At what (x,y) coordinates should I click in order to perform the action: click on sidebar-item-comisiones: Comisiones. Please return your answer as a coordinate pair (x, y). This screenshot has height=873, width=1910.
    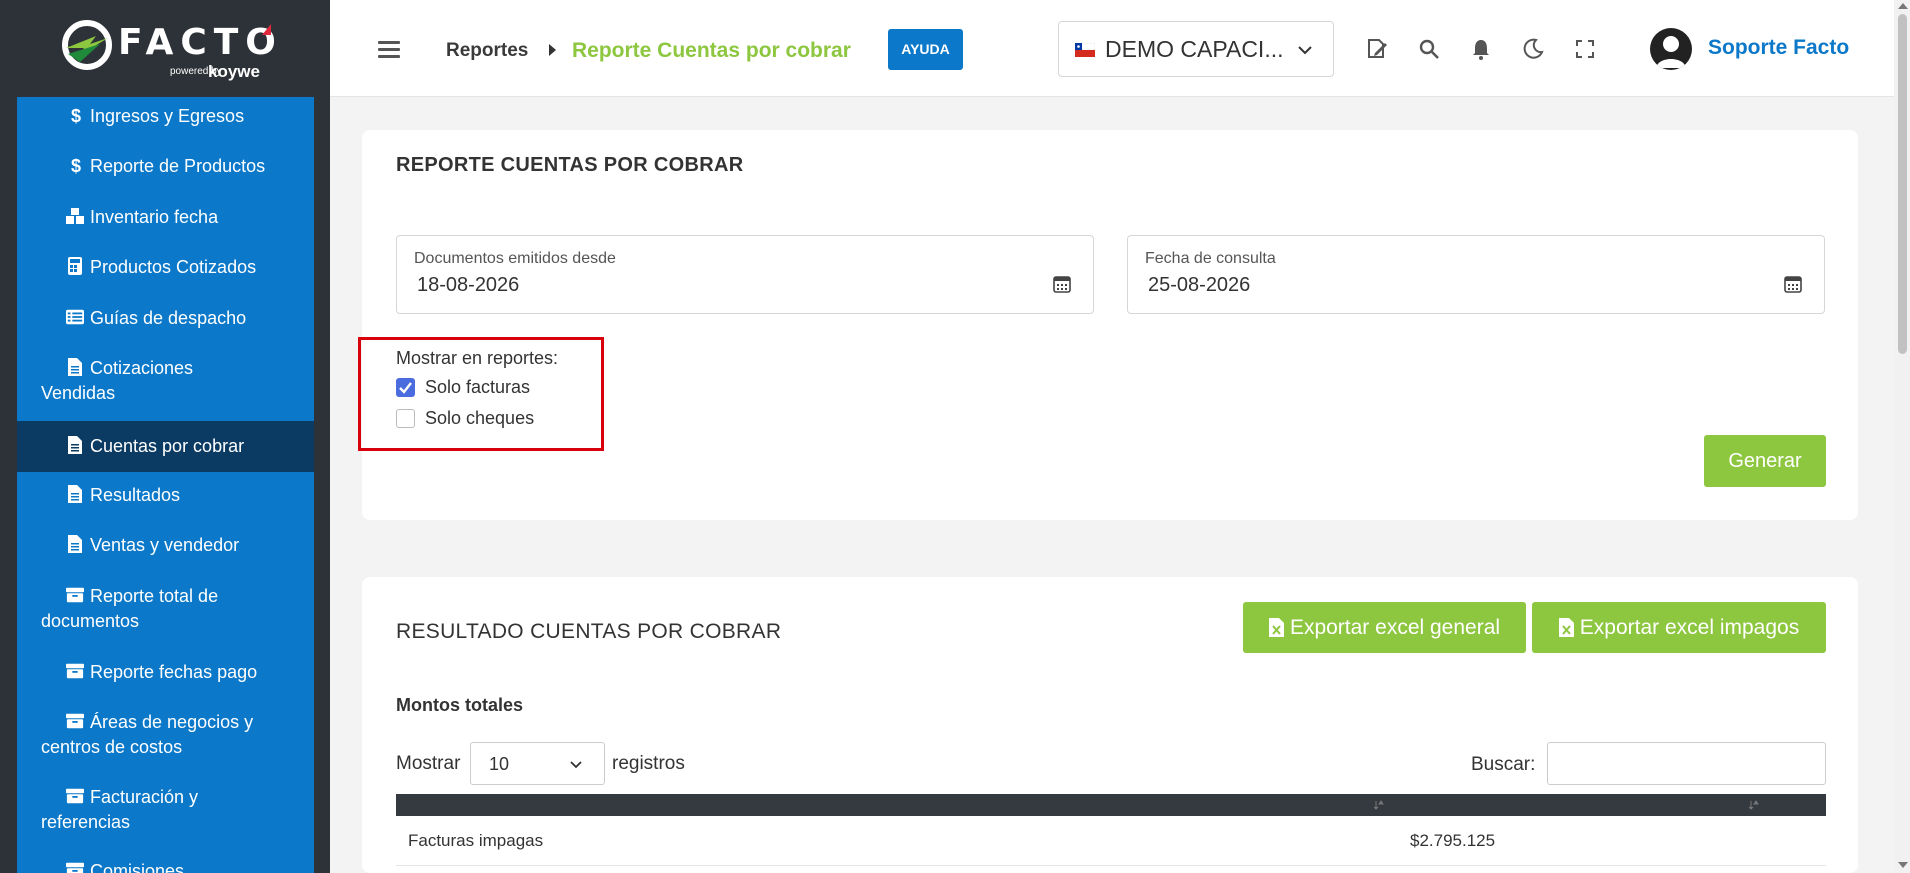
    Looking at the image, I should click on (165, 866).